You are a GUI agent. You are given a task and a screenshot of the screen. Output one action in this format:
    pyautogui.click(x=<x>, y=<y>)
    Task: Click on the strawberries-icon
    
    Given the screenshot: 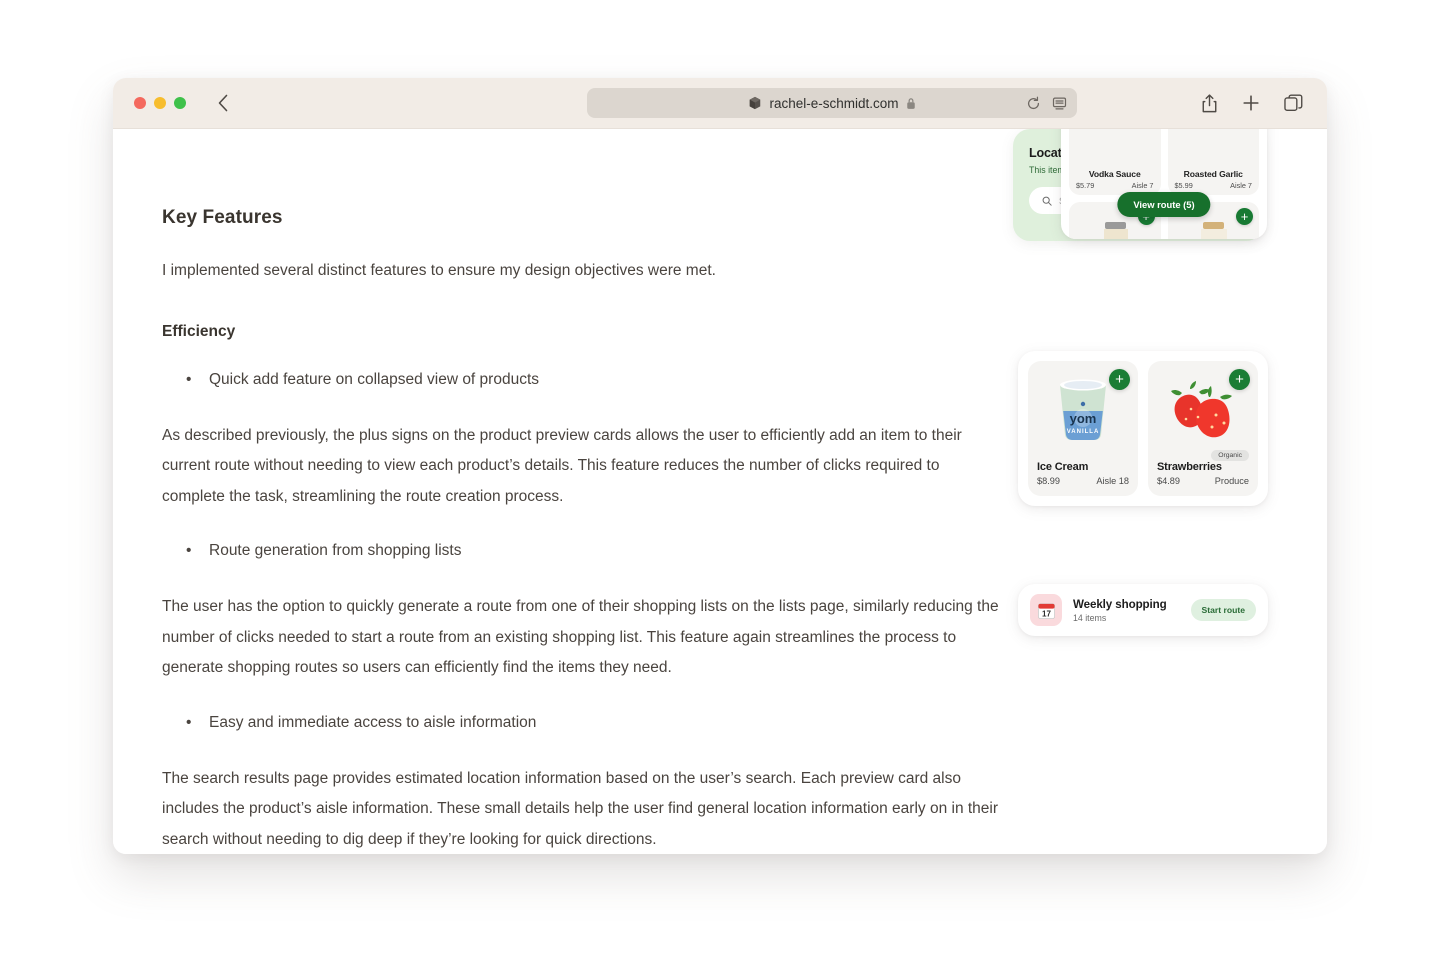 What is the action you would take?
    pyautogui.click(x=1201, y=409)
    